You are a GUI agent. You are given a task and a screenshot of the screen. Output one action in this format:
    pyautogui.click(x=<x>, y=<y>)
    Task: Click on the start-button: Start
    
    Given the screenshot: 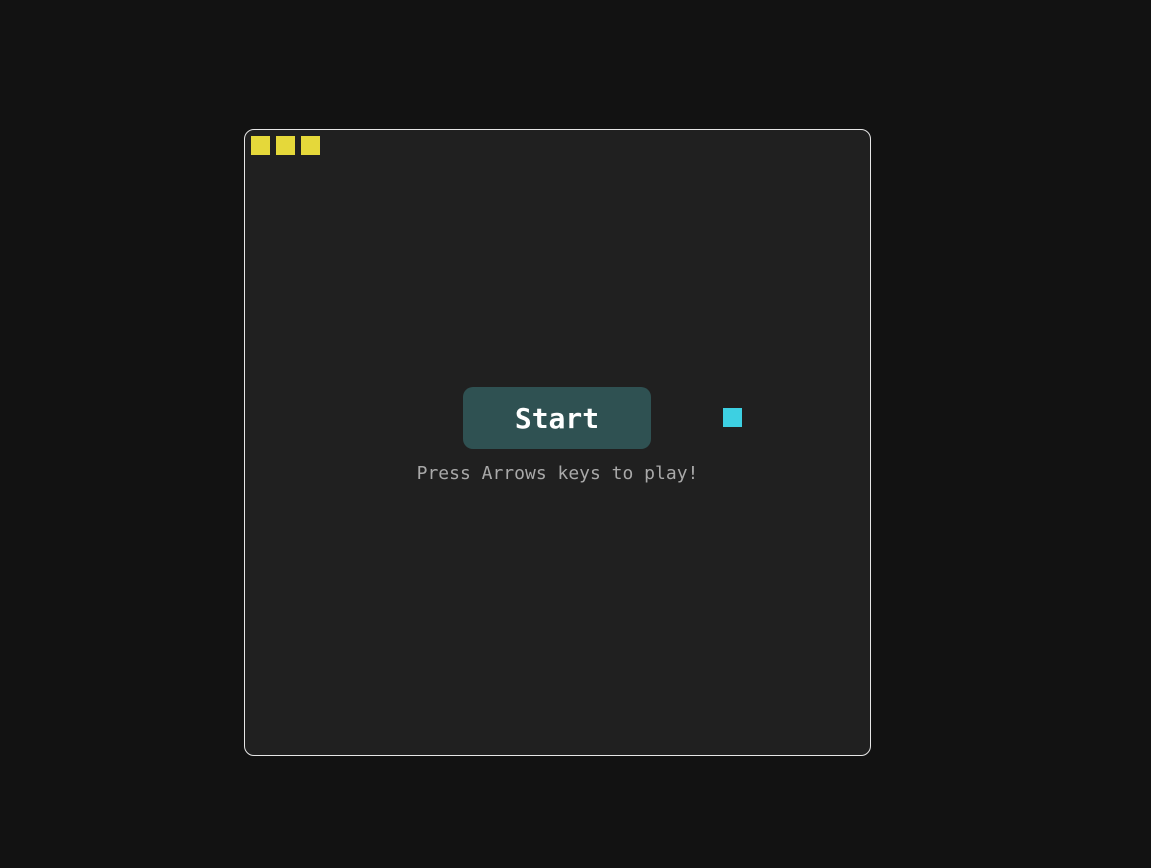 What is the action you would take?
    pyautogui.click(x=557, y=418)
    